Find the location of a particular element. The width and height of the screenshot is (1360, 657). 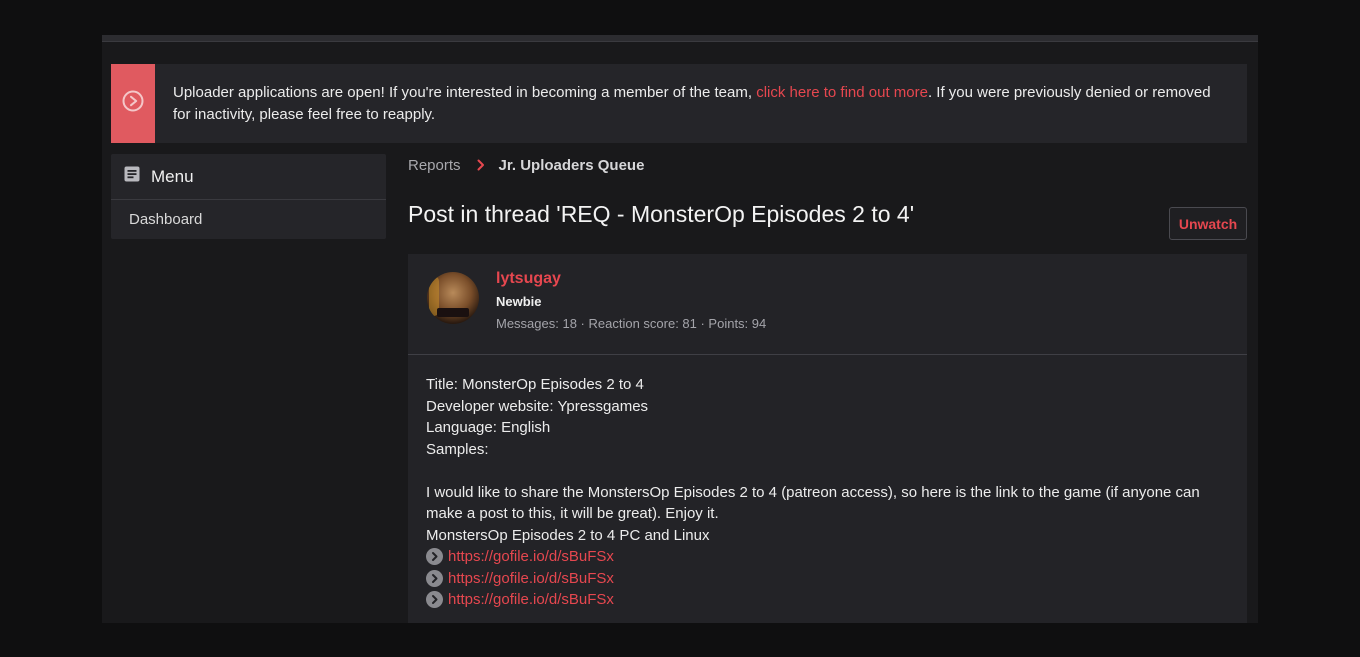

notice-icon-box is located at coordinates (133, 103).